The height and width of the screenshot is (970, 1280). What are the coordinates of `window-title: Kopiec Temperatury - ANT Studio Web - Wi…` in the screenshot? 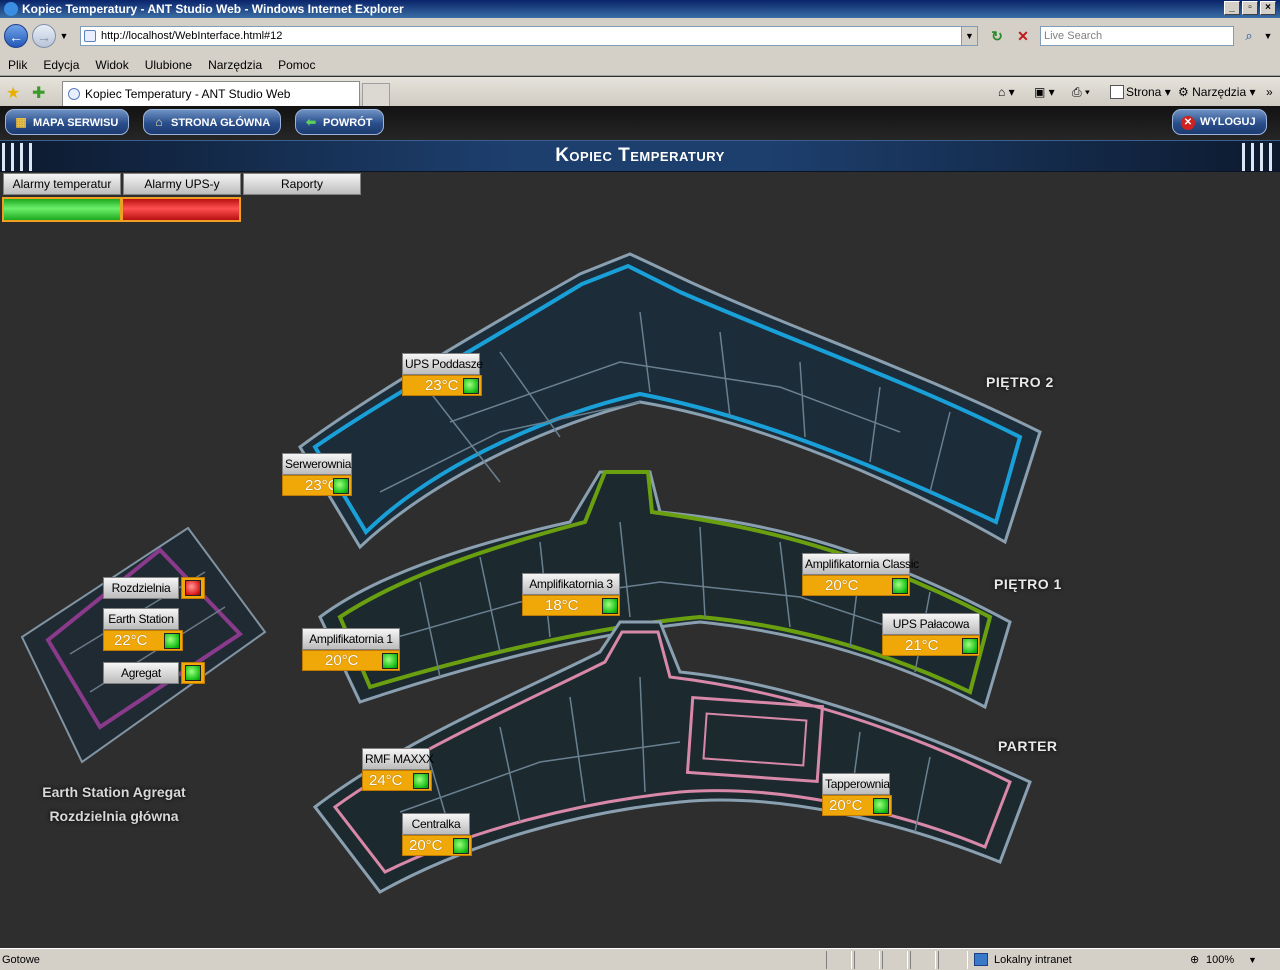 It's located at (213, 9).